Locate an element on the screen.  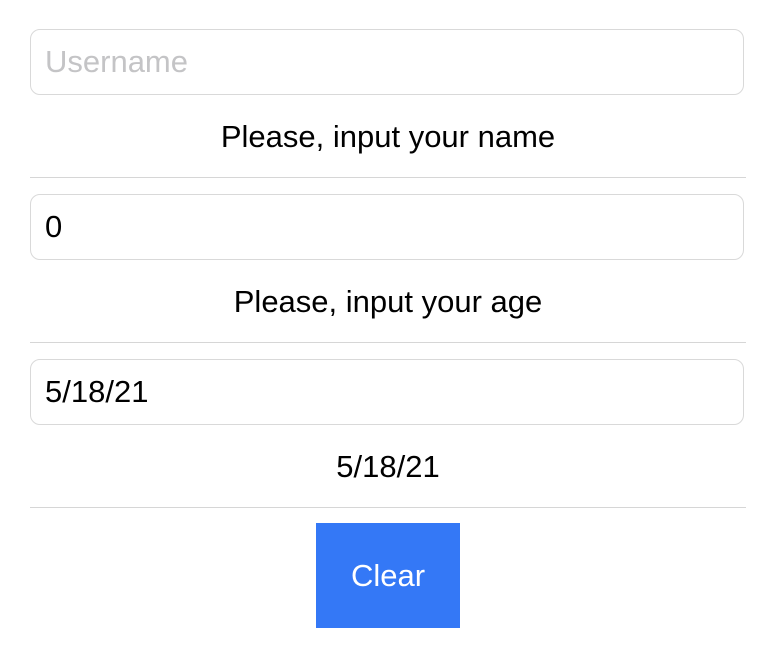
username-caption: Please, input your name is located at coordinates (388, 136).